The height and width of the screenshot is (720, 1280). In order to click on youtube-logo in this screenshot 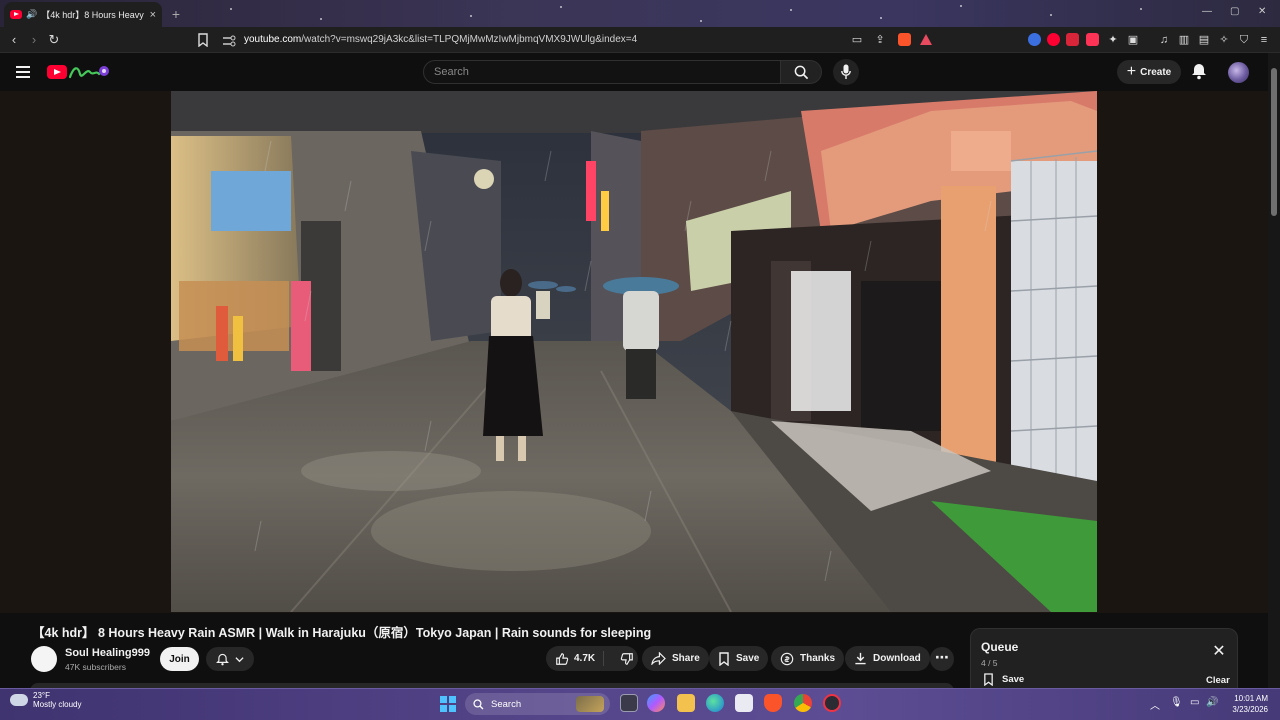, I will do `click(57, 72)`.